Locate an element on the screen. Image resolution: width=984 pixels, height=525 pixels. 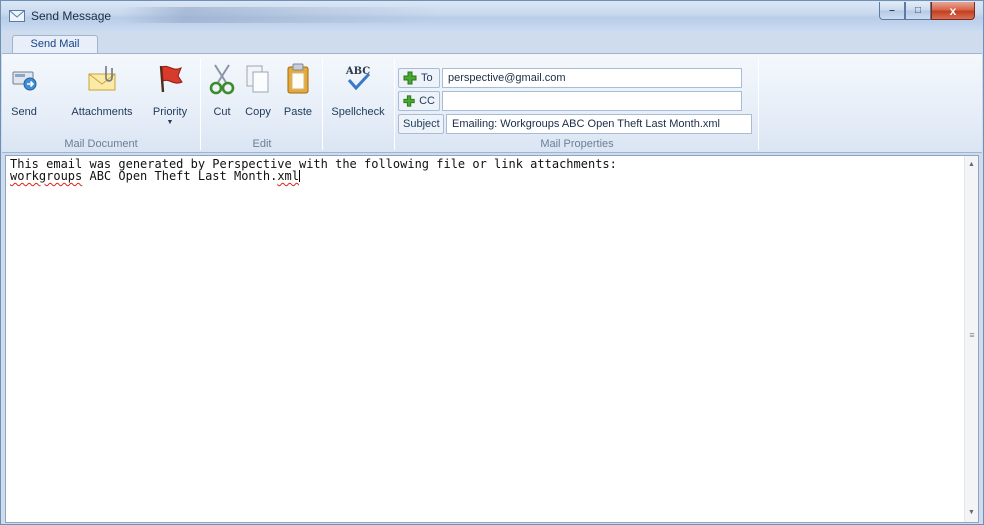
maximize-button: □ is located at coordinates (918, 11).